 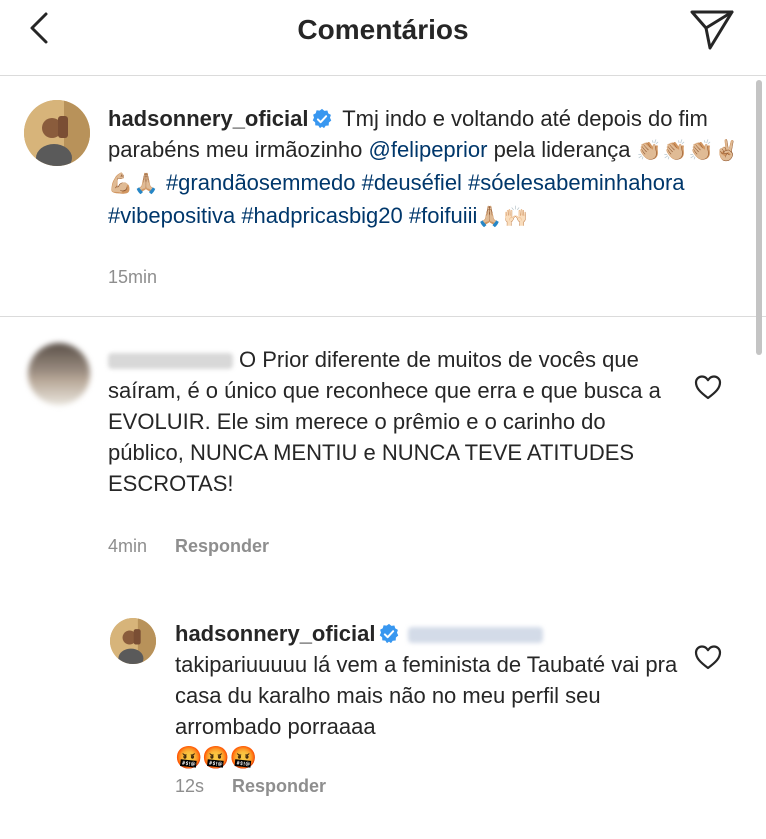 I want to click on hashtag-link: #grandãosemmedo, so click(x=261, y=182).